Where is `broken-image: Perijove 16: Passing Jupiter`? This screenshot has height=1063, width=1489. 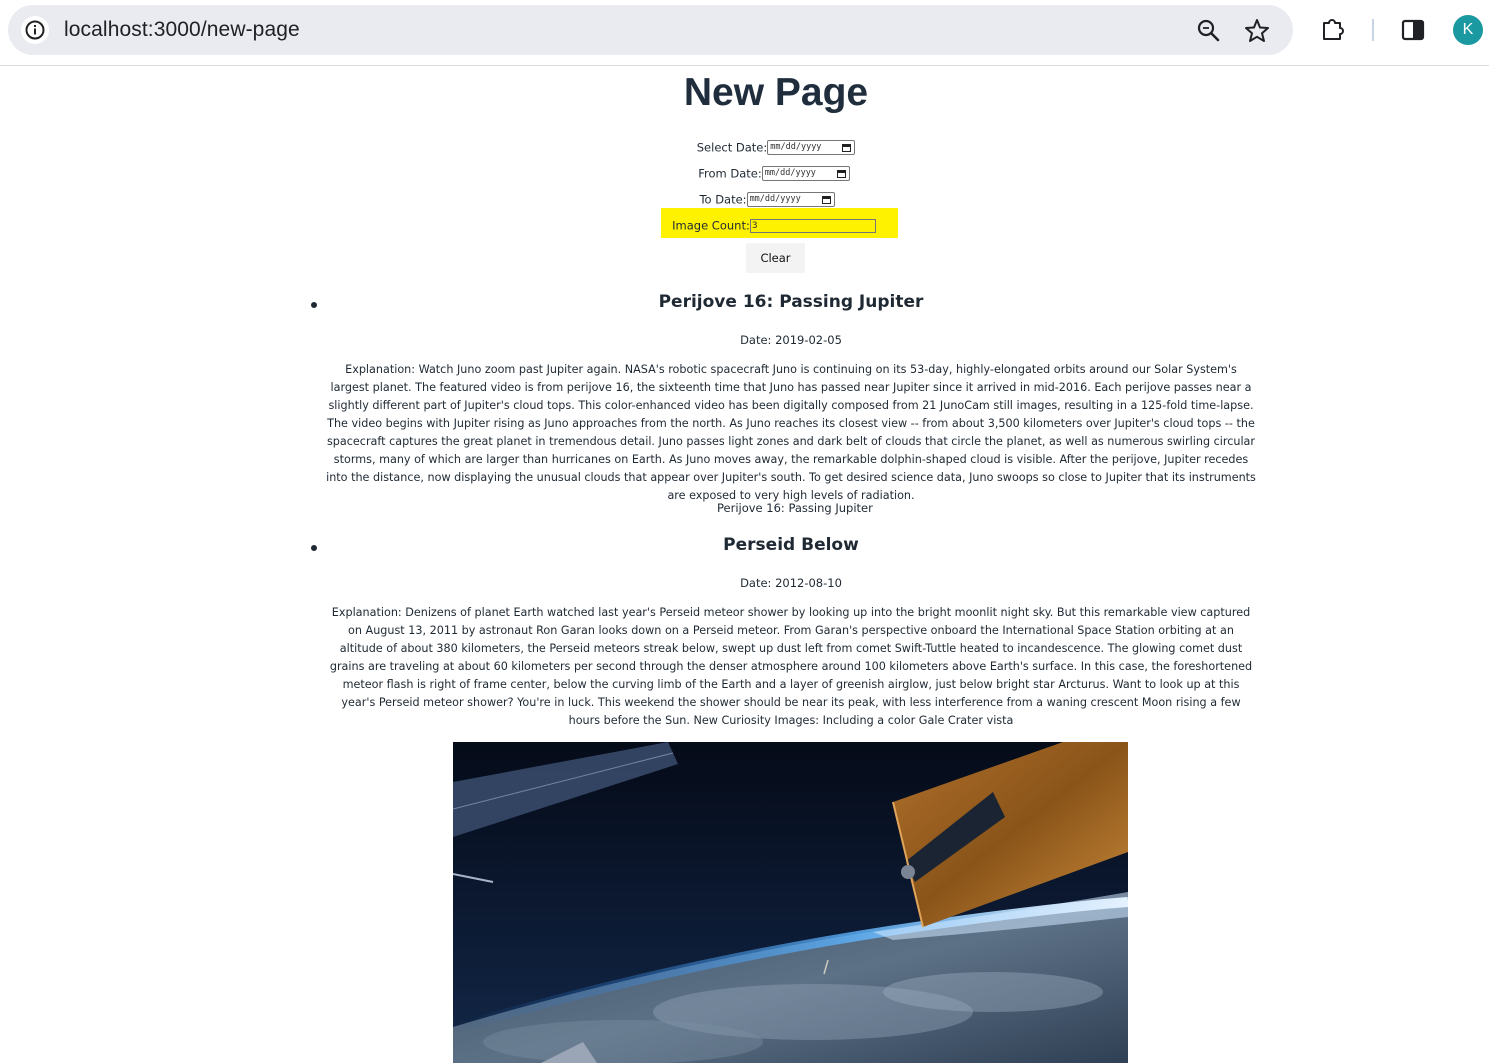 broken-image: Perijove 16: Passing Jupiter is located at coordinates (793, 508).